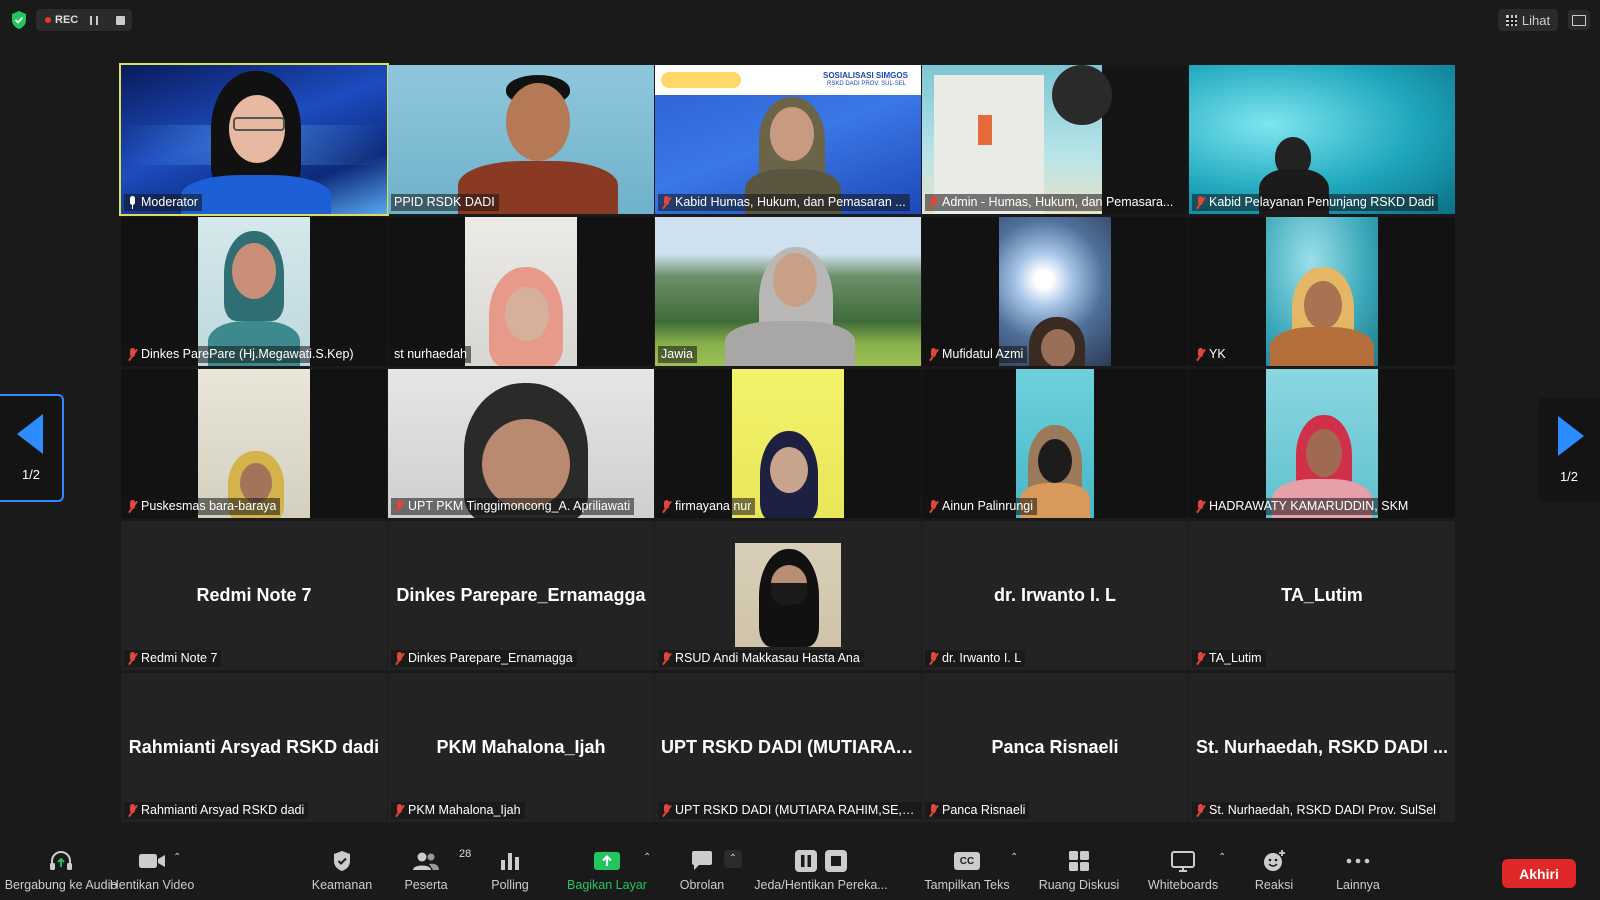 This screenshot has height=900, width=1600. What do you see at coordinates (163, 202) in the screenshot?
I see `participant-name-label: Moderator` at bounding box center [163, 202].